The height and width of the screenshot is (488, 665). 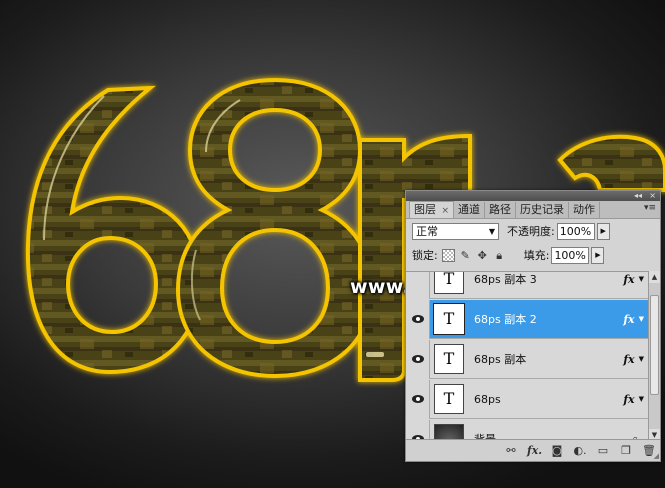 I want to click on link-layers-icon: ⚯, so click(x=511, y=450).